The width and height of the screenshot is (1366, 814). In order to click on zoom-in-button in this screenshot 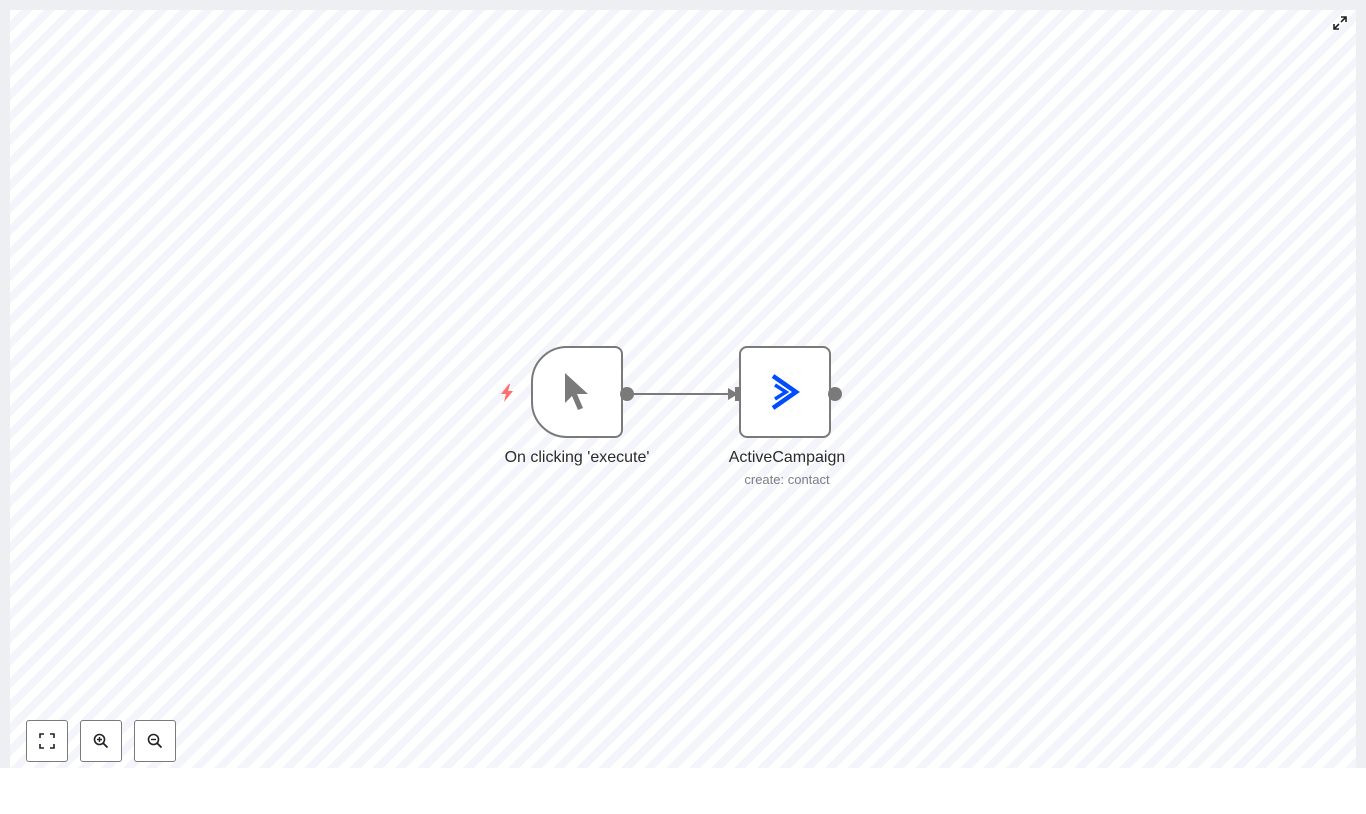, I will do `click(101, 741)`.